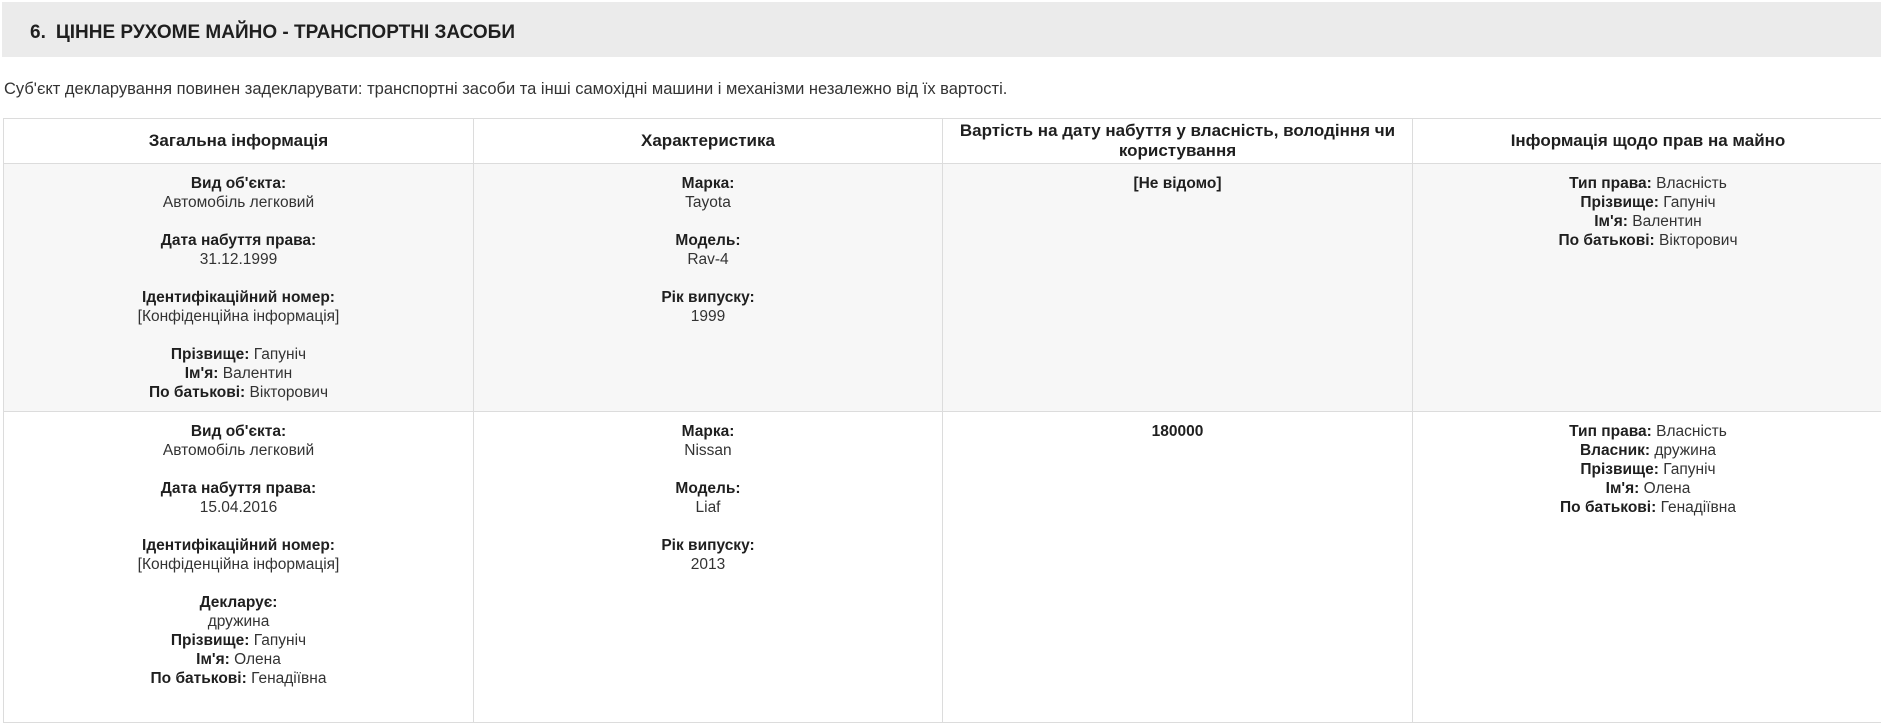  I want to click on model-block: Модель: Liaf, so click(708, 498).